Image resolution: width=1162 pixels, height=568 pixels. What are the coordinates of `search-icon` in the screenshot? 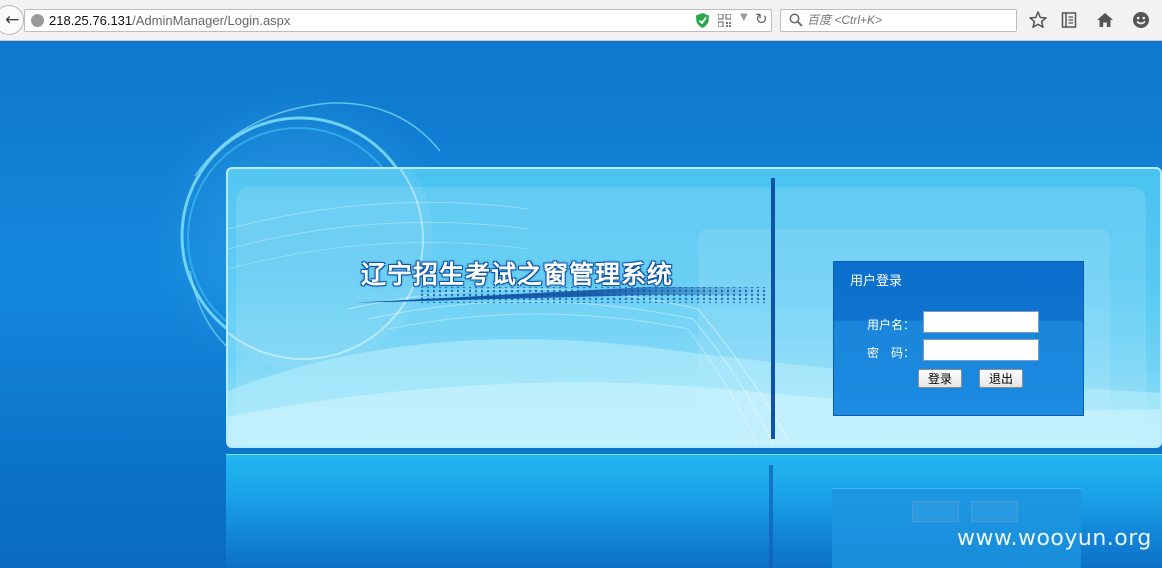 It's located at (796, 20).